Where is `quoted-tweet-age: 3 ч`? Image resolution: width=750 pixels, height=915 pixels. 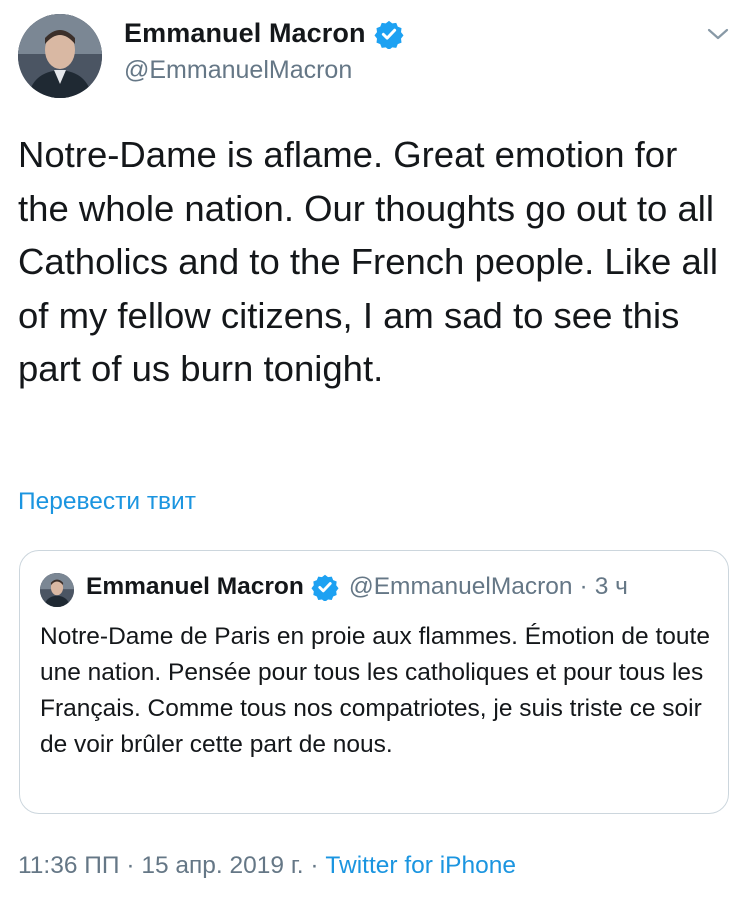 quoted-tweet-age: 3 ч is located at coordinates (611, 586).